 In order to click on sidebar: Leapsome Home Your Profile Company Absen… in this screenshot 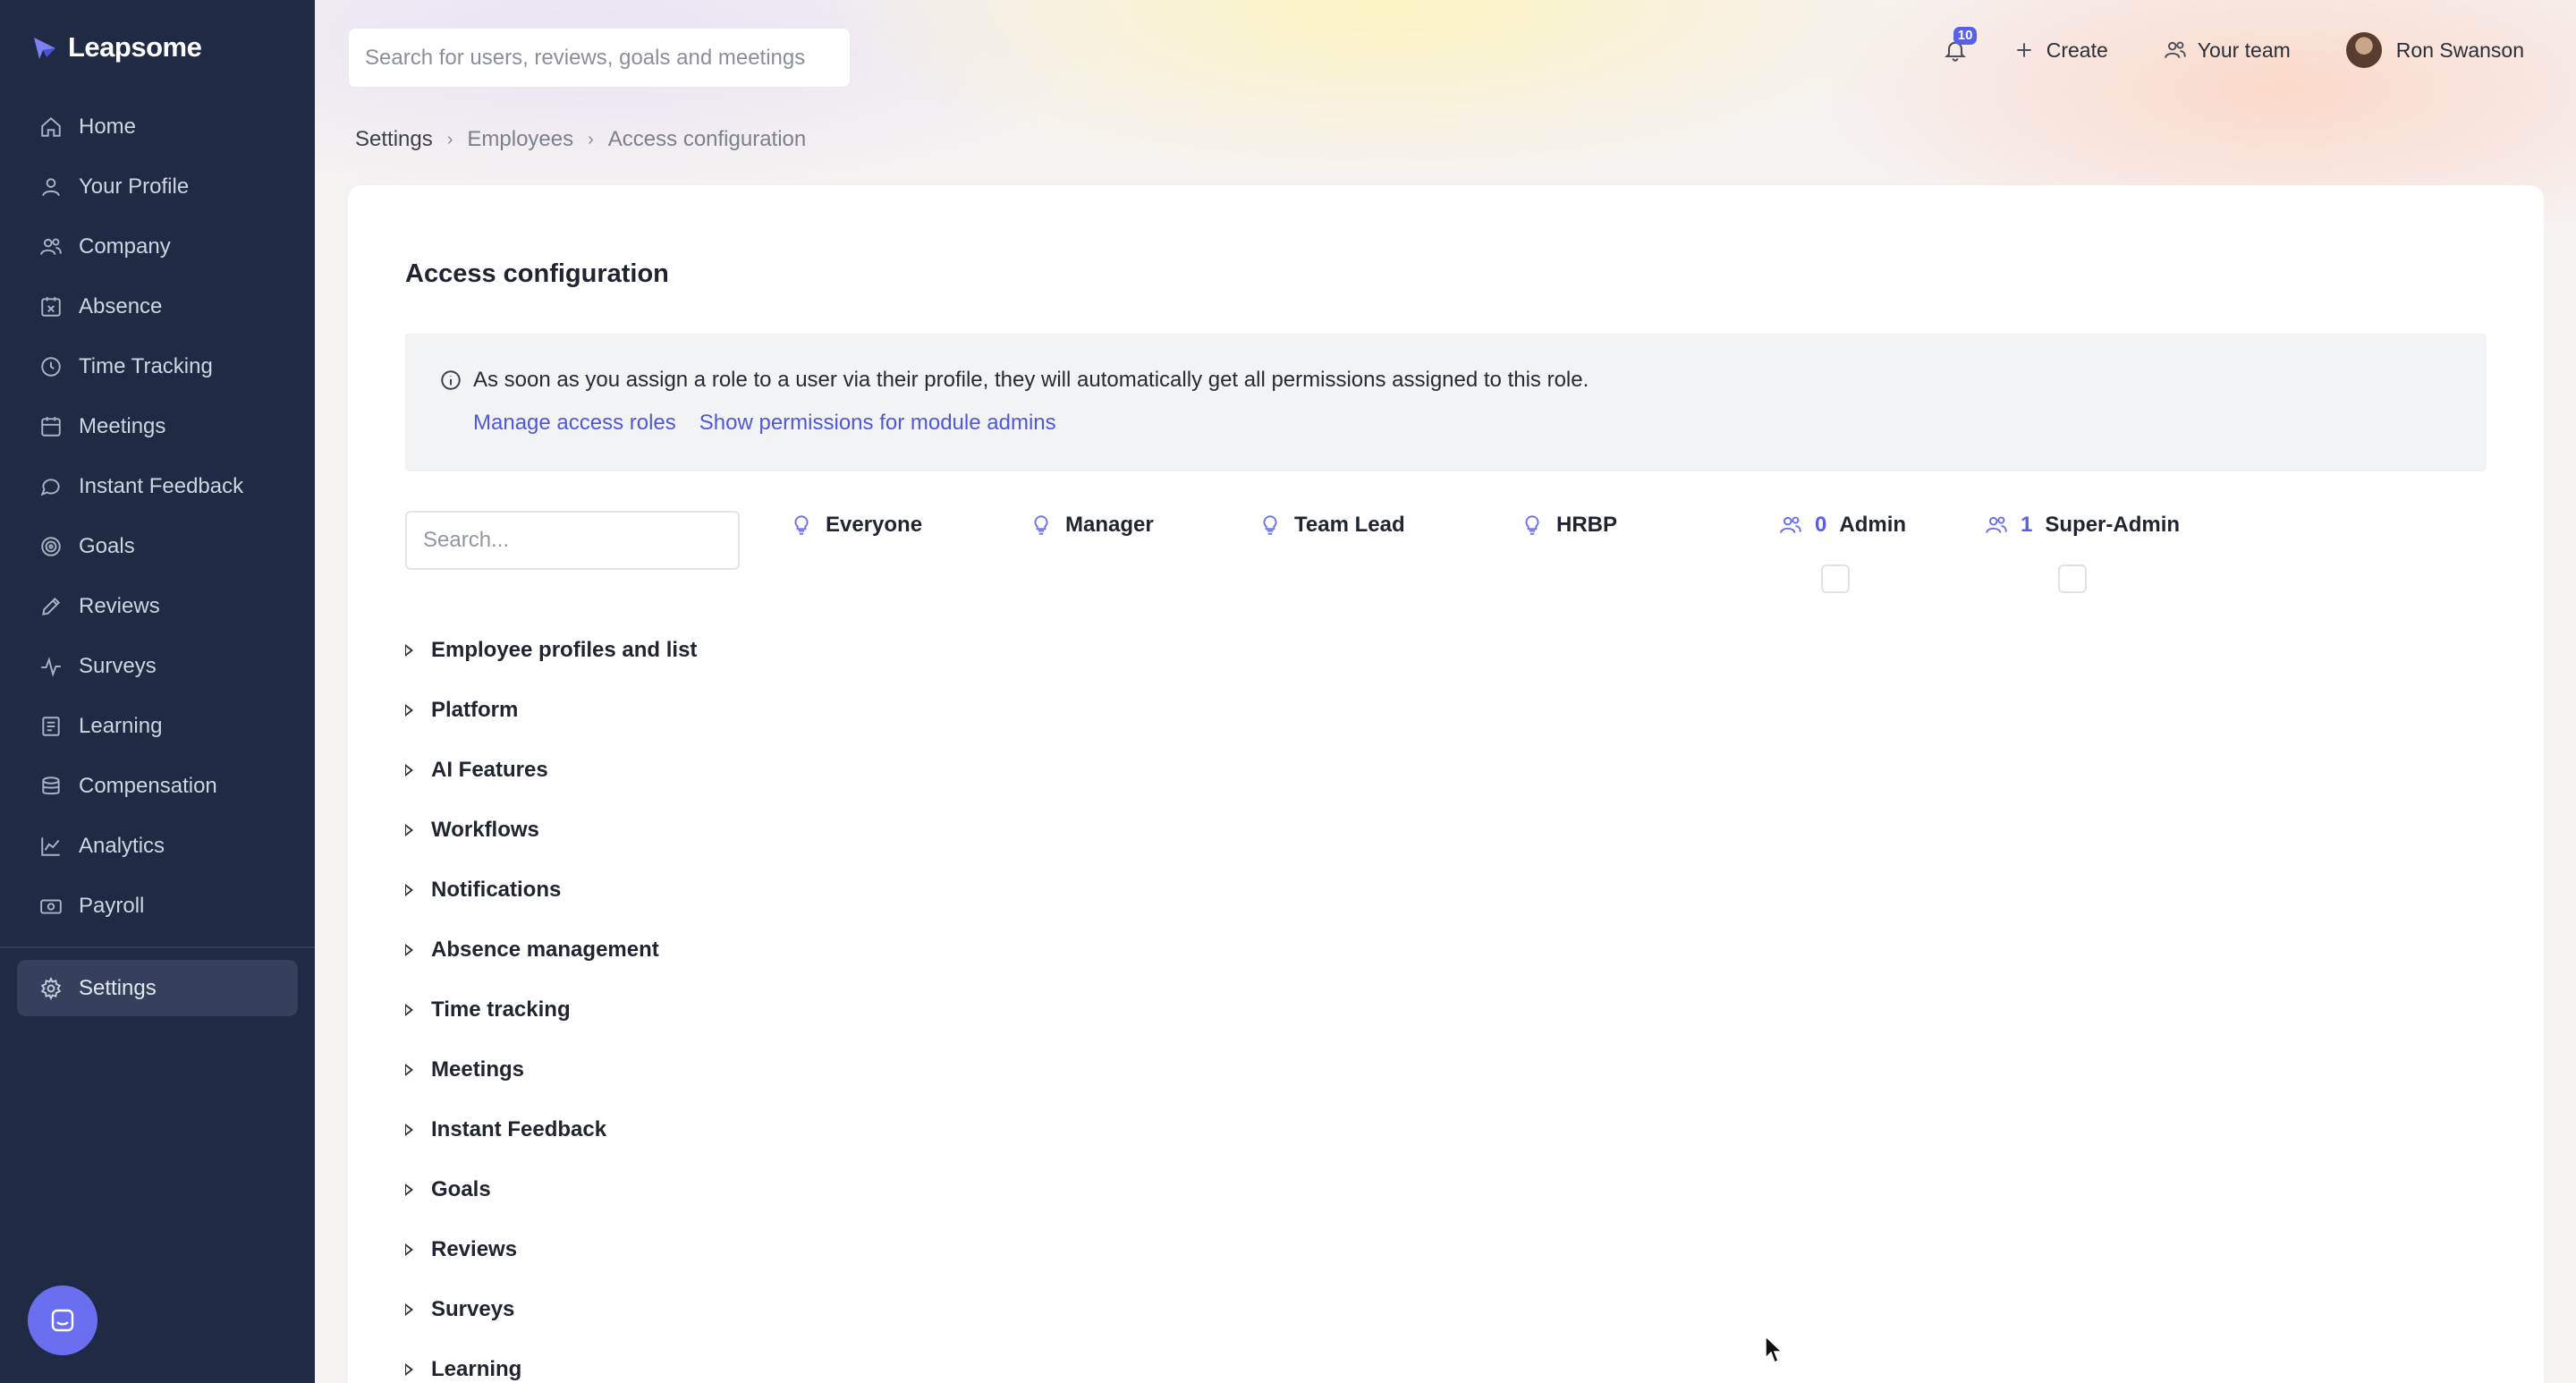, I will do `click(157, 691)`.